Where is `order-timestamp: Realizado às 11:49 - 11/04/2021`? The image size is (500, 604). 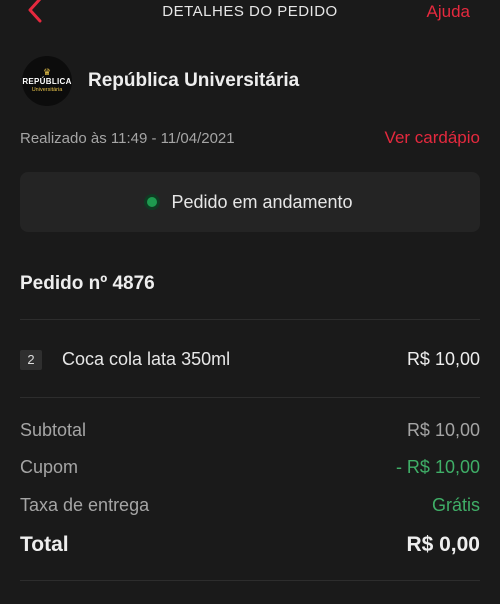
order-timestamp: Realizado às 11:49 - 11/04/2021 is located at coordinates (127, 138).